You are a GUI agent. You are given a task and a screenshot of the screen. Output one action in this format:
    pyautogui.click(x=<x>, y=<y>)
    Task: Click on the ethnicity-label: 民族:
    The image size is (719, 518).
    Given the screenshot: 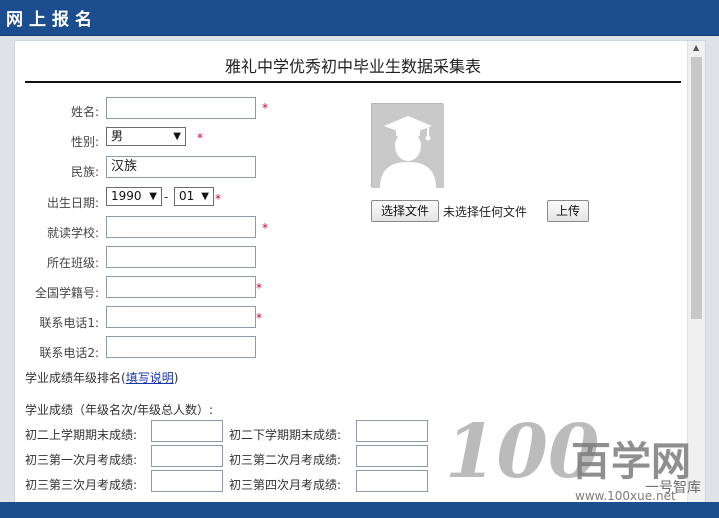 What is the action you would take?
    pyautogui.click(x=84, y=172)
    